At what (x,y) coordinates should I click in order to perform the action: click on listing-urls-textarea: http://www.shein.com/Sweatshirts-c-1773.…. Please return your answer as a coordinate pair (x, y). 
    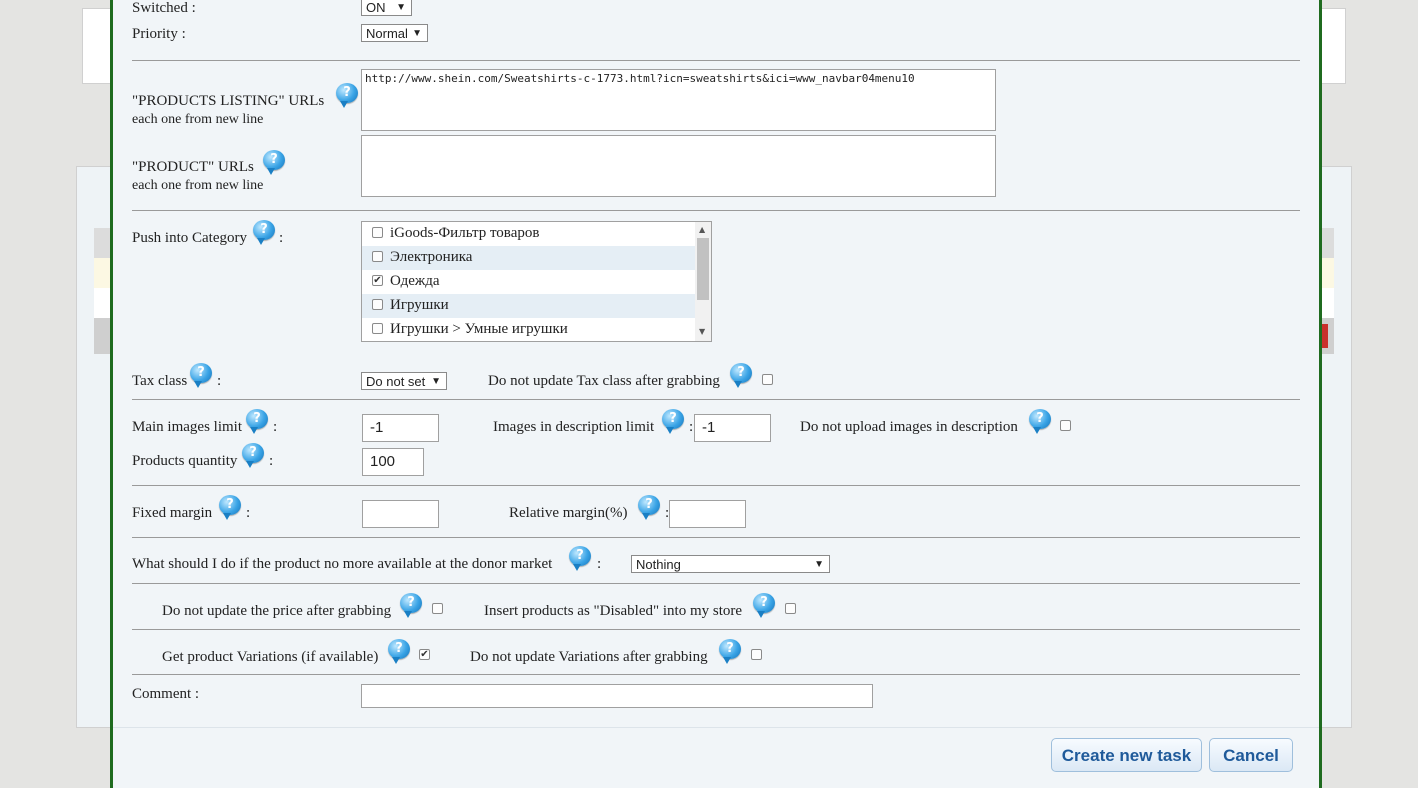
    Looking at the image, I should click on (678, 100).